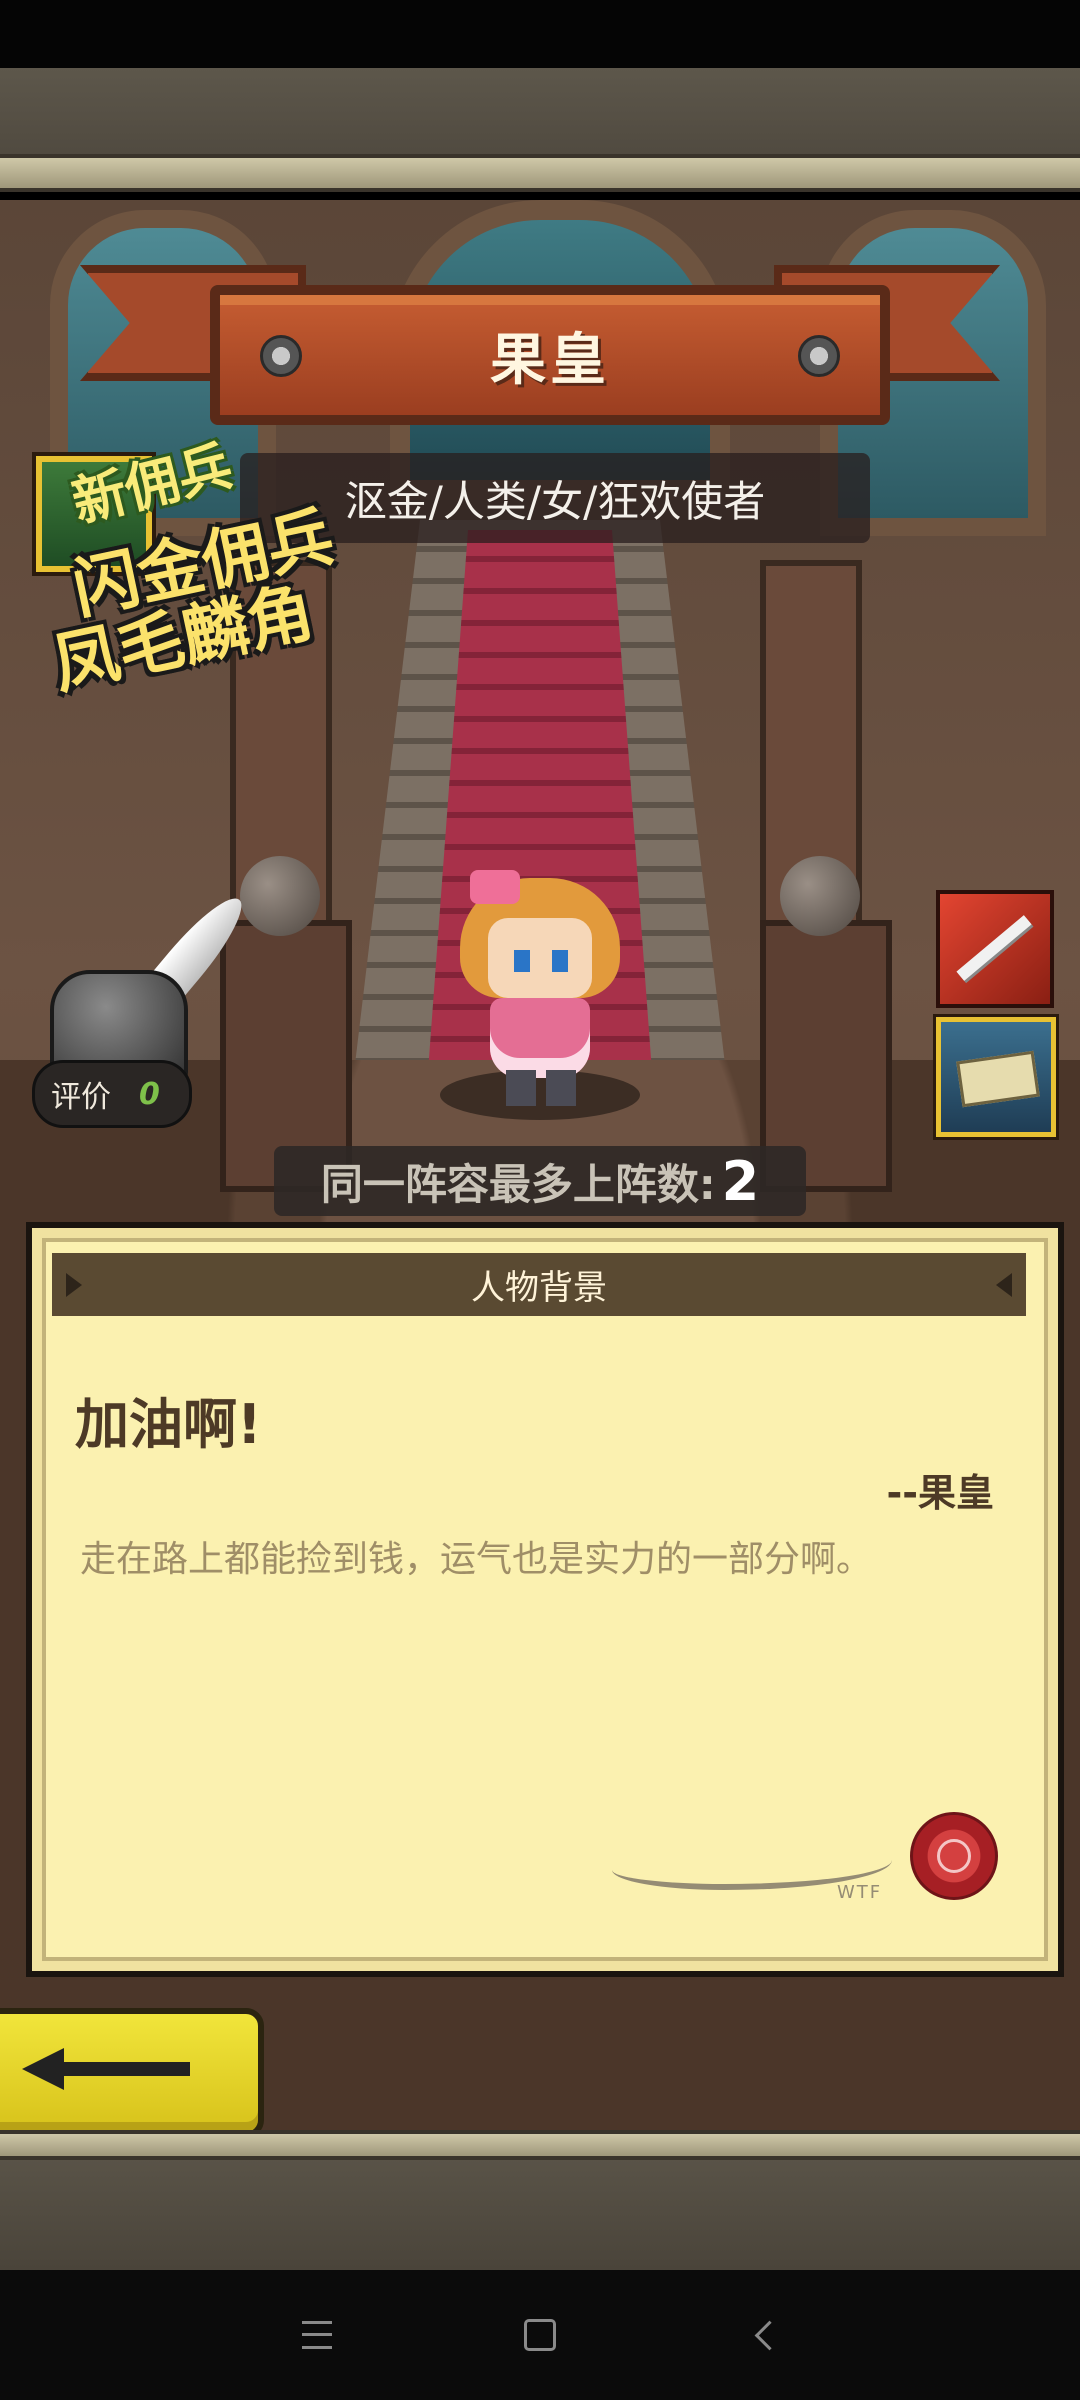 The height and width of the screenshot is (2400, 1080). I want to click on system-nav-bar, so click(540, 2335).